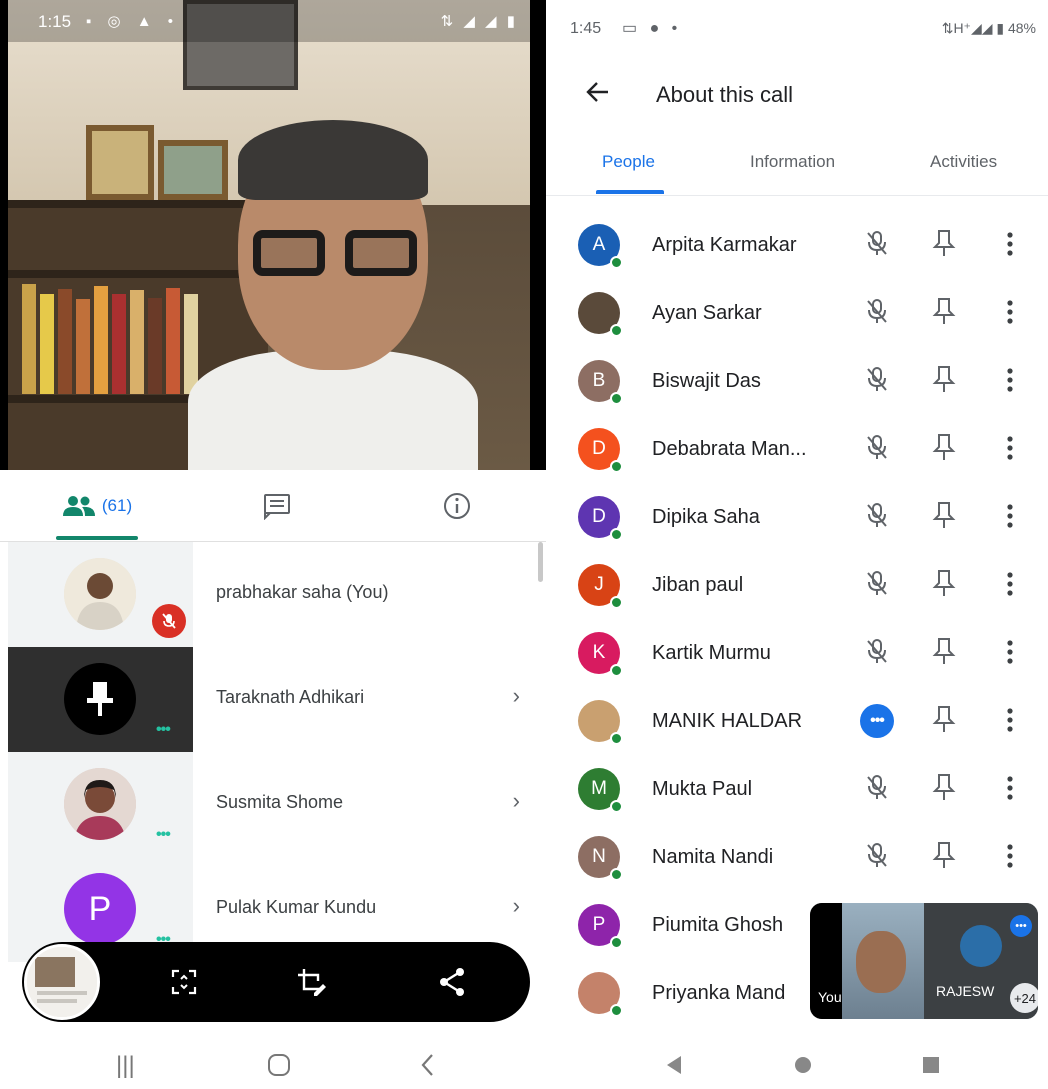 The image size is (1048, 1089). What do you see at coordinates (302, 592) in the screenshot?
I see `participant-name: prabhakar saha (You)` at bounding box center [302, 592].